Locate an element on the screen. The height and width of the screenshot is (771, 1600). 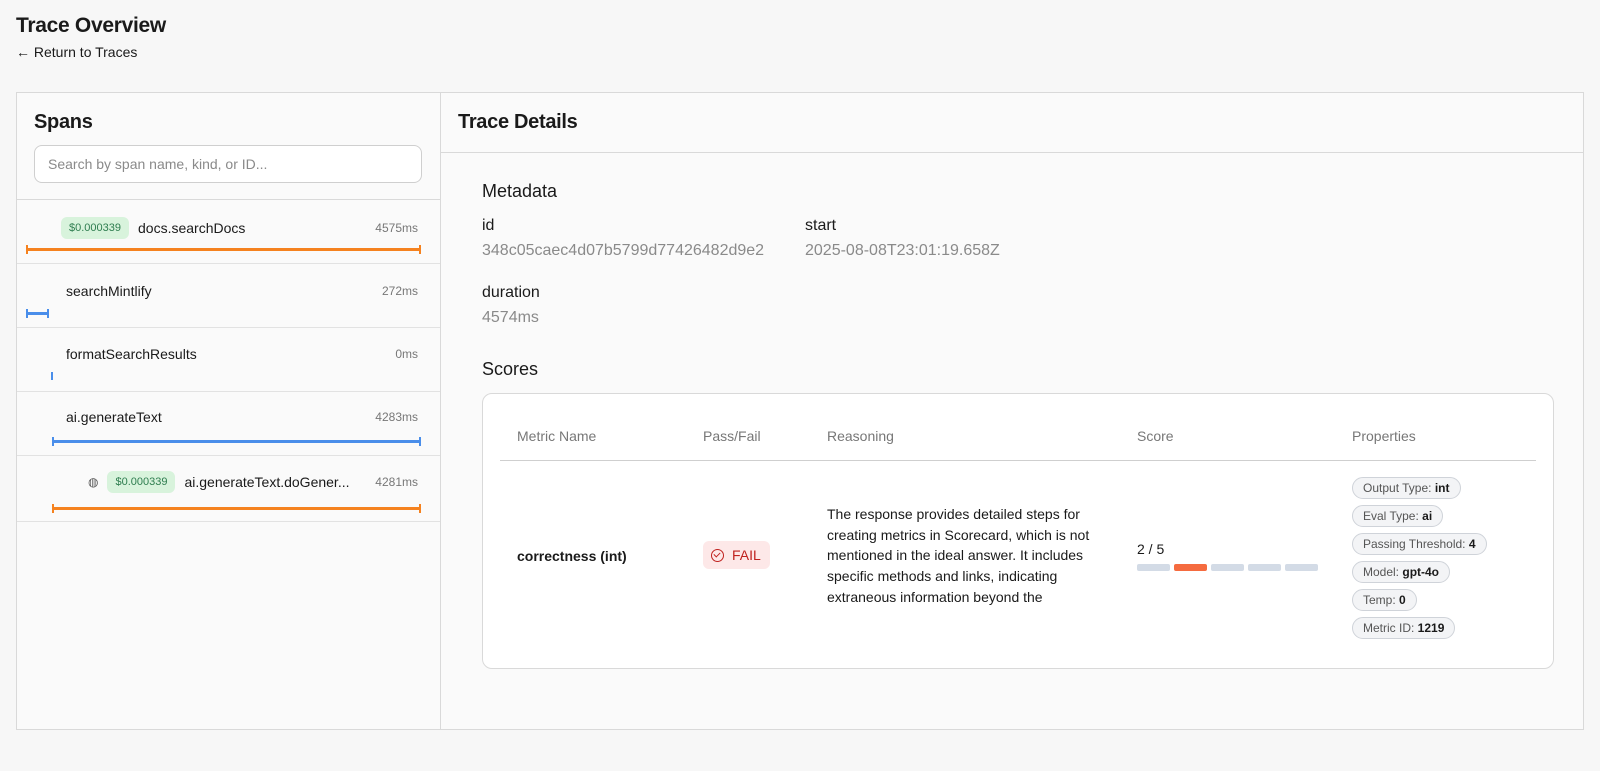
check-circle-icon is located at coordinates (717, 555).